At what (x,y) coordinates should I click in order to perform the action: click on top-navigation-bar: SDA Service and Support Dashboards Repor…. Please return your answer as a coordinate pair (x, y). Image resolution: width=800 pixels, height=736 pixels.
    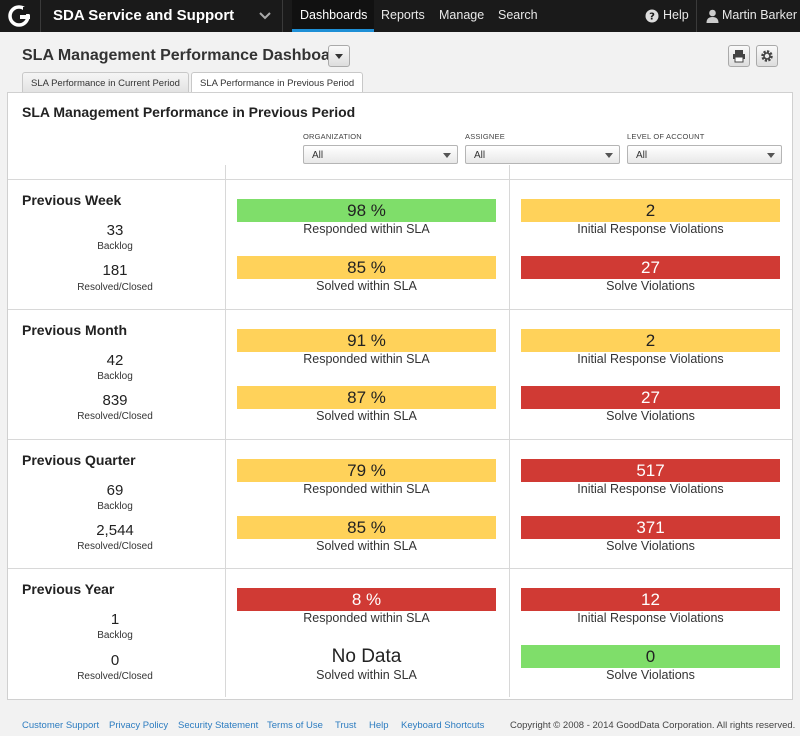
    Looking at the image, I should click on (400, 16).